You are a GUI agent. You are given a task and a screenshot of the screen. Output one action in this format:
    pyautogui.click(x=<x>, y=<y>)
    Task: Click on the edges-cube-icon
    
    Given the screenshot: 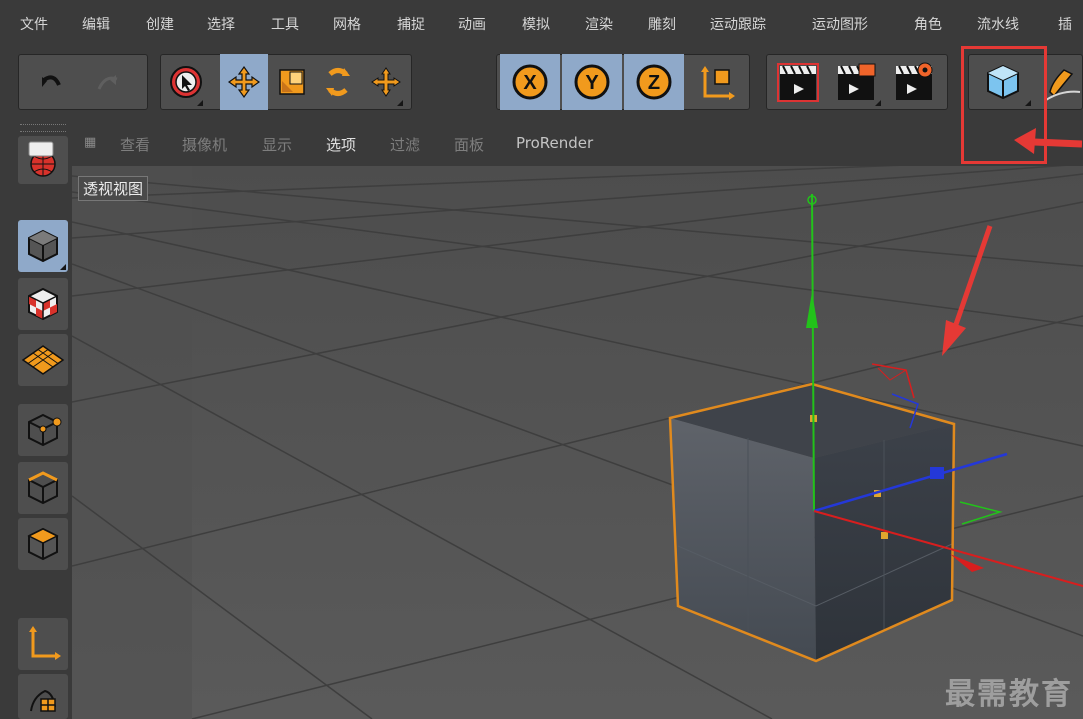 What is the action you would take?
    pyautogui.click(x=43, y=488)
    